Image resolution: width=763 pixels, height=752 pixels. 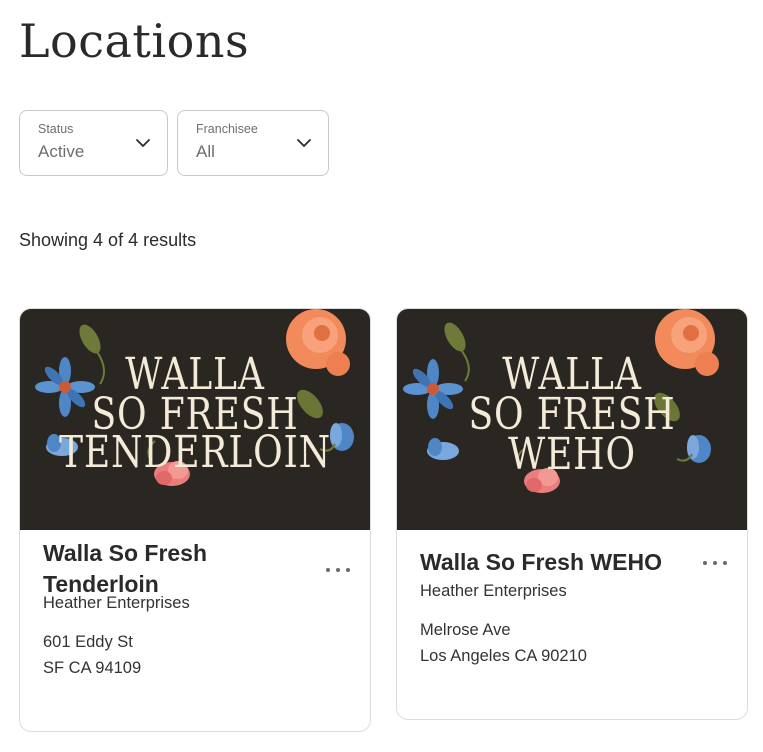 What do you see at coordinates (503, 656) in the screenshot?
I see `address-line-2: Los Angeles CA 90210` at bounding box center [503, 656].